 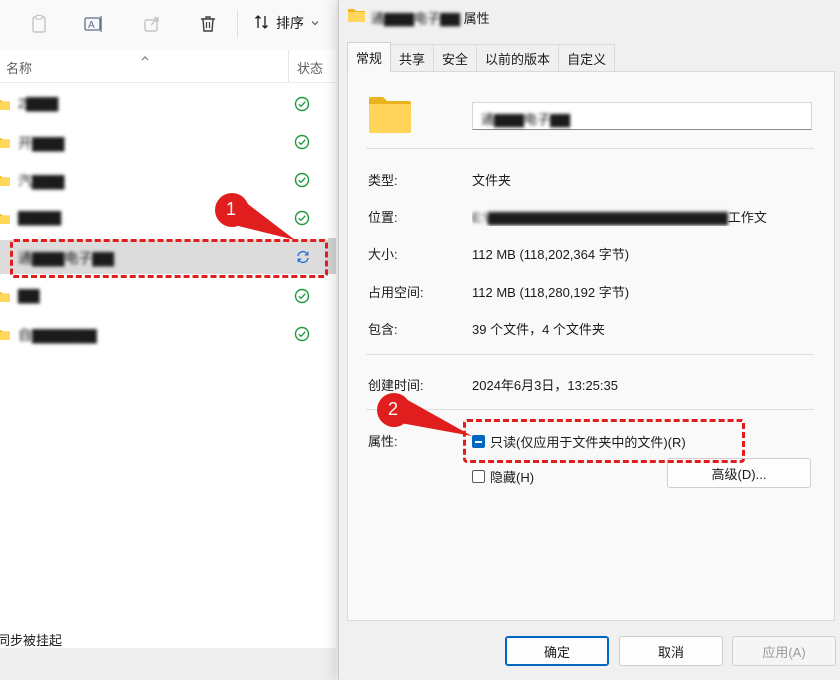 What do you see at coordinates (393, 409) in the screenshot?
I see `callout-number-2: 2` at bounding box center [393, 409].